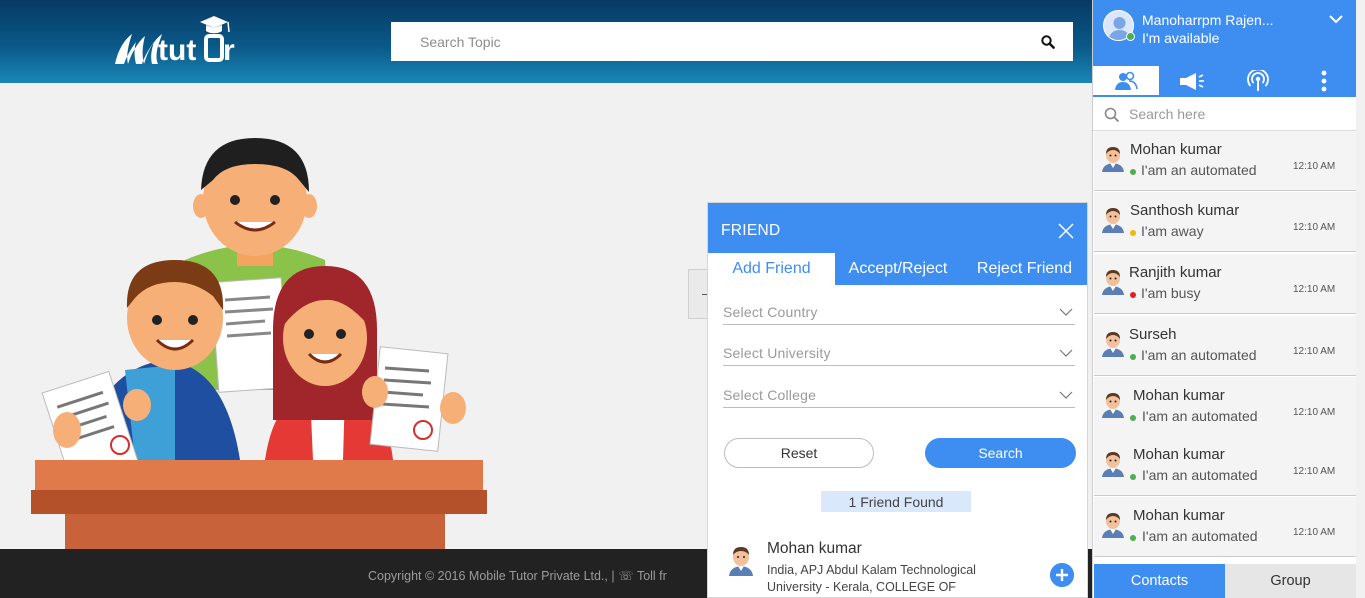 The image size is (1365, 598). I want to click on tab-bottom-group: Group, so click(1290, 581).